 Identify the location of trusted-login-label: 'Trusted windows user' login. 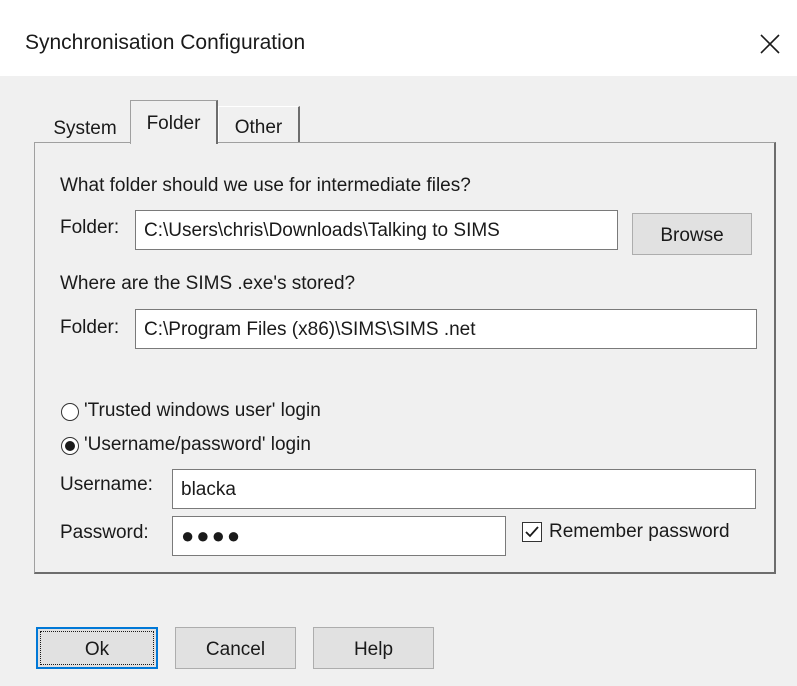
(202, 411).